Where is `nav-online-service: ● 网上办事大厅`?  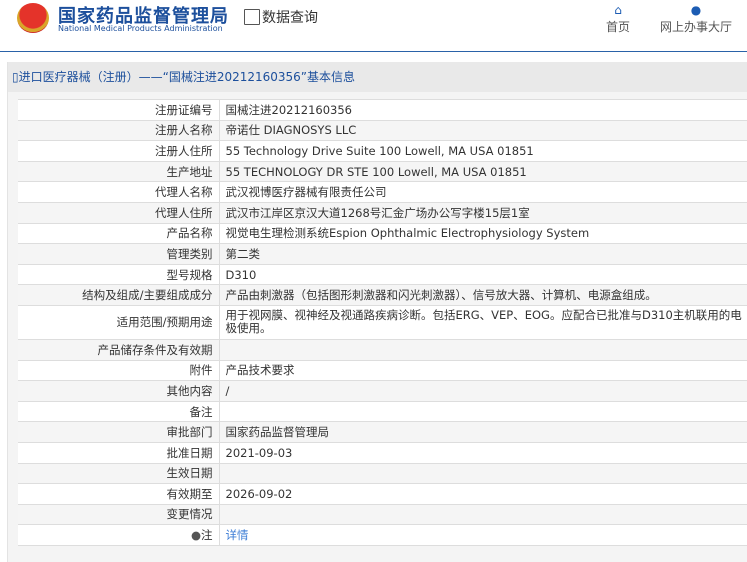 nav-online-service: ● 网上办事大厅 is located at coordinates (696, 18).